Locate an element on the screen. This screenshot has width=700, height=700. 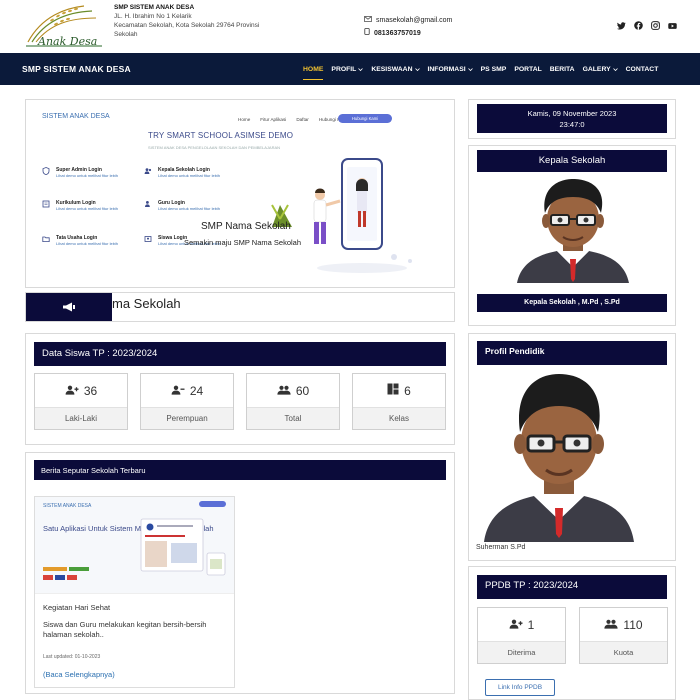
phone-icon is located at coordinates (367, 33).